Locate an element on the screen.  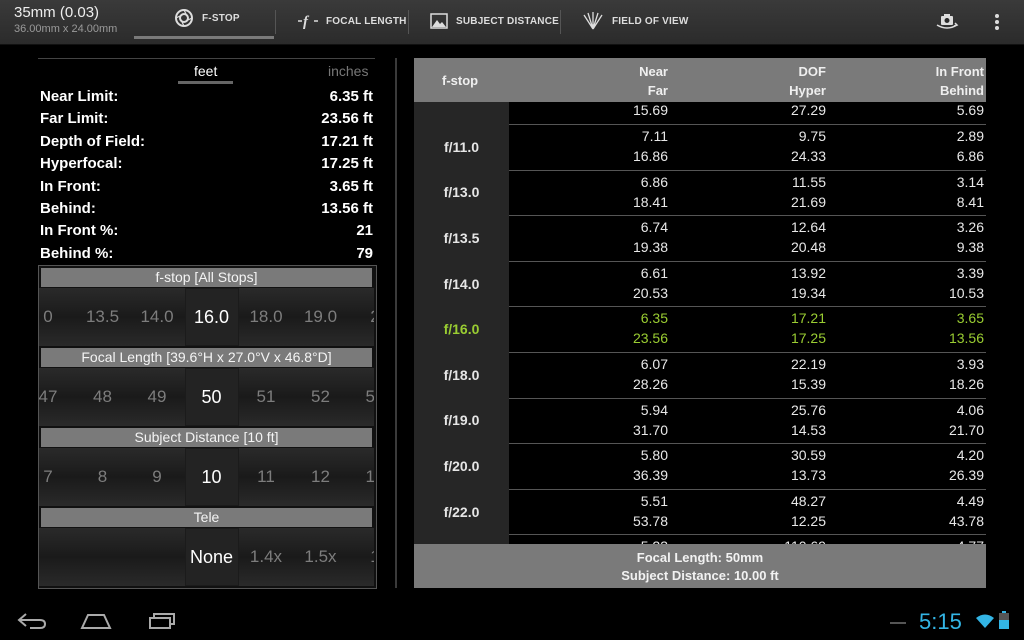
table-row: f/18.0 6.07 28.26 22.19 15.39 3.93 18.26 is located at coordinates (700, 375).